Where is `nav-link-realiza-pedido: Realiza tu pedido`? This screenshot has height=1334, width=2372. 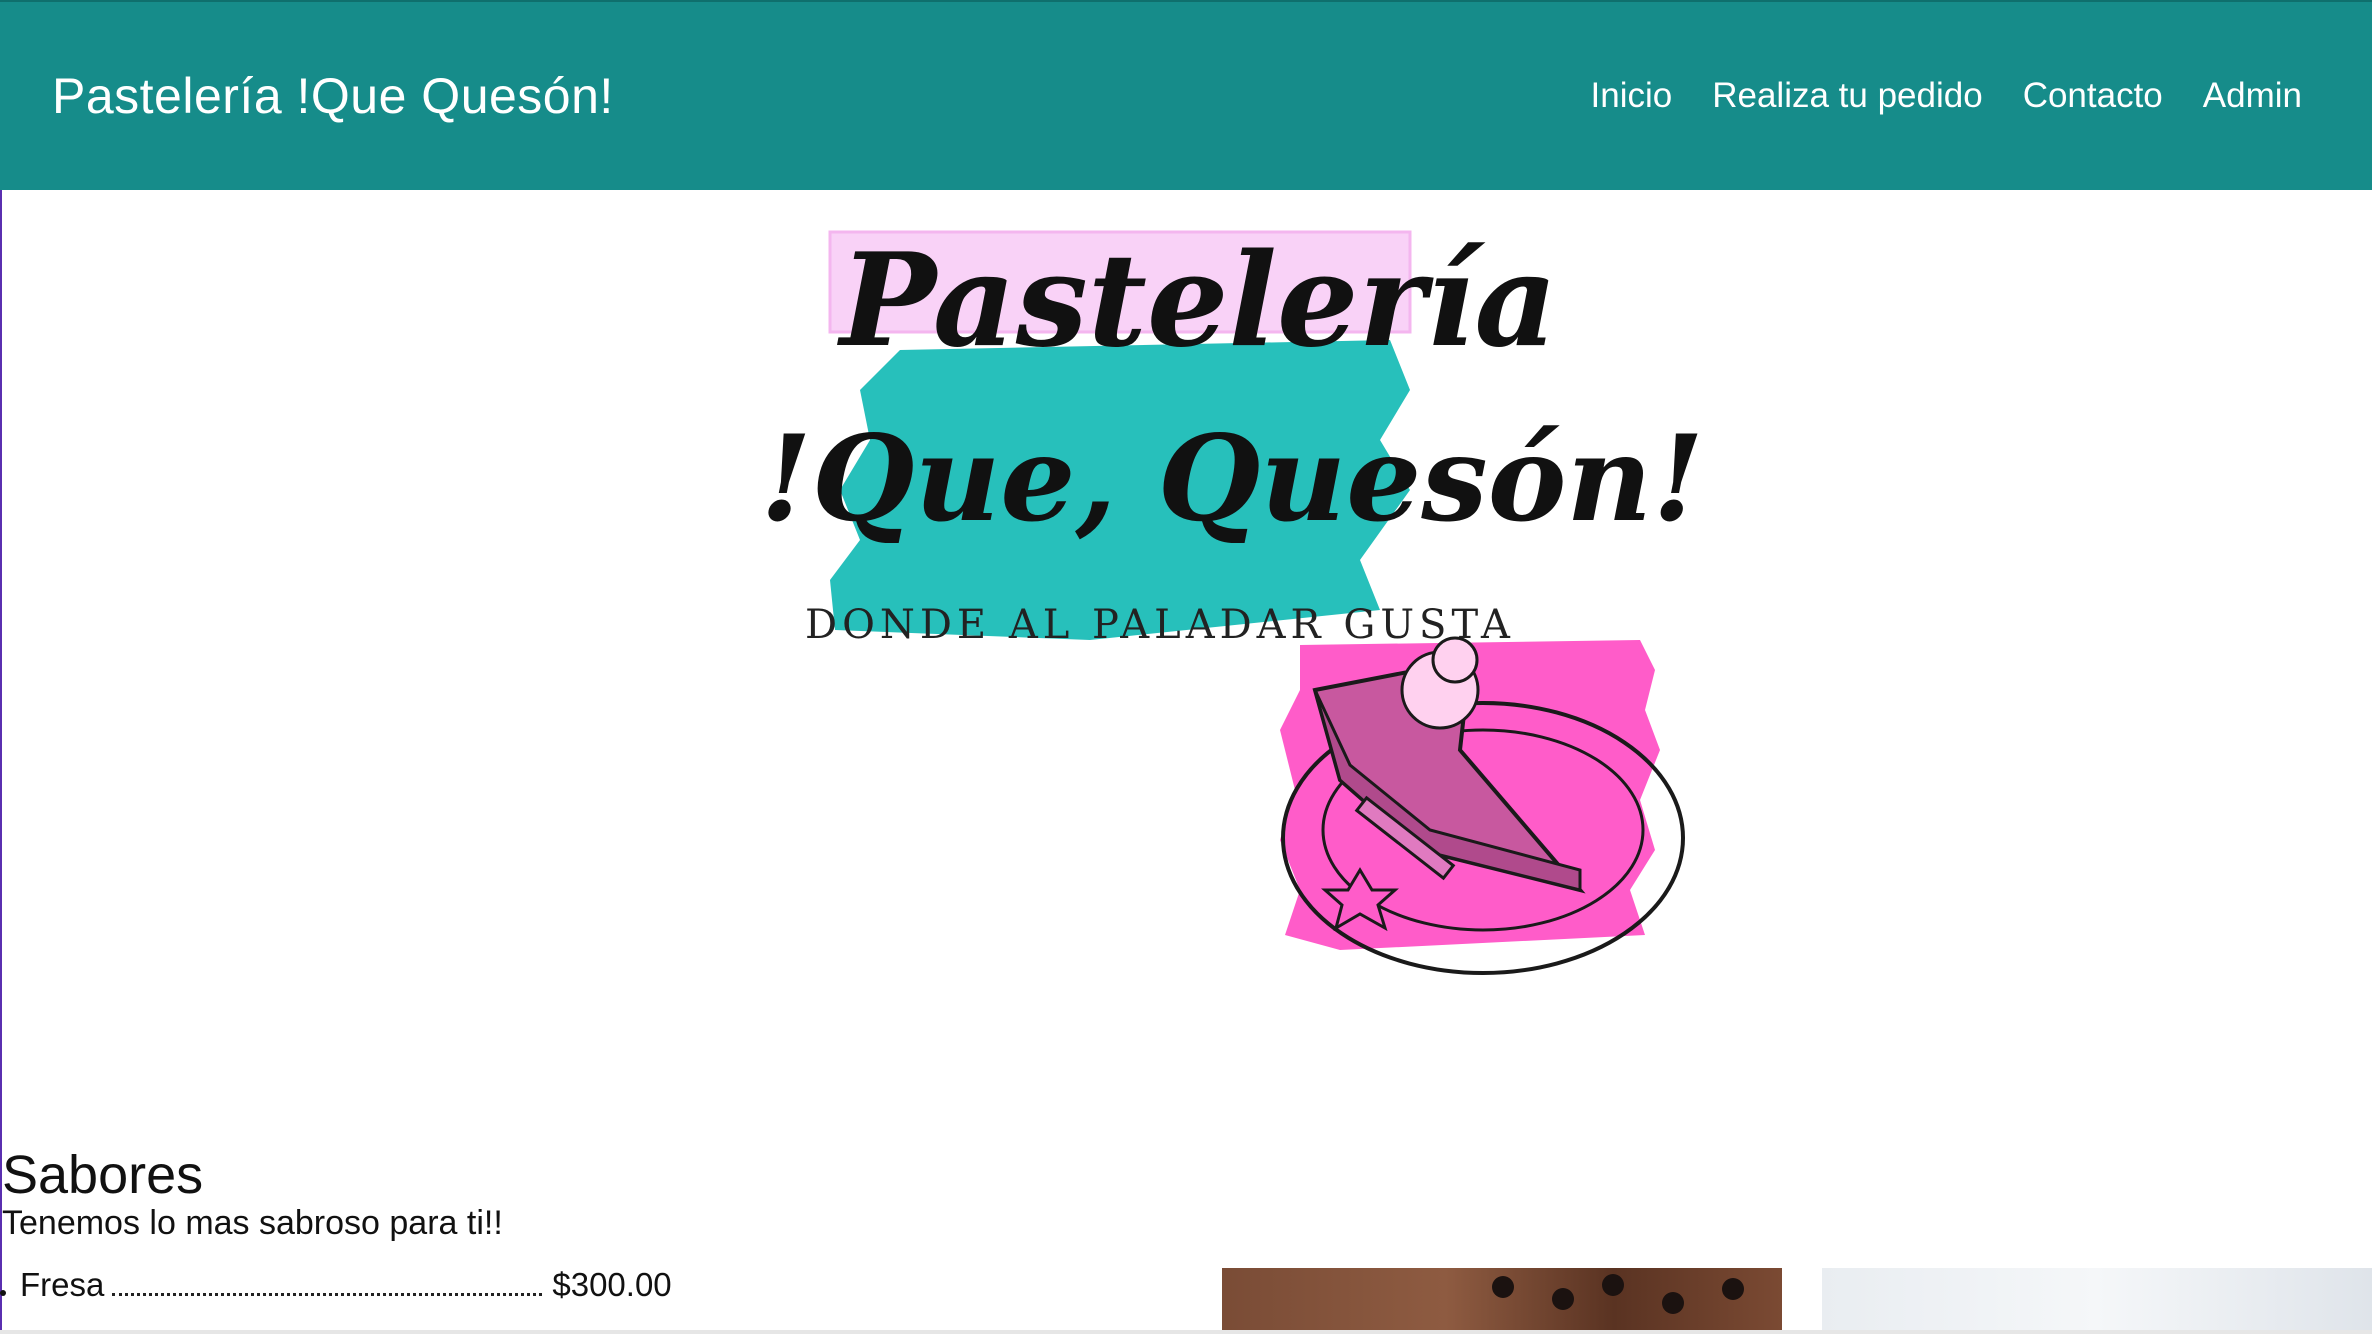
nav-link-realiza-pedido: Realiza tu pedido is located at coordinates (1847, 96).